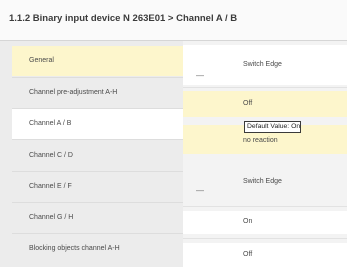 This screenshot has width=347, height=267. Describe the element at coordinates (97, 124) in the screenshot. I see `sidebar-item-channel-a-b: Channel A / B` at that location.